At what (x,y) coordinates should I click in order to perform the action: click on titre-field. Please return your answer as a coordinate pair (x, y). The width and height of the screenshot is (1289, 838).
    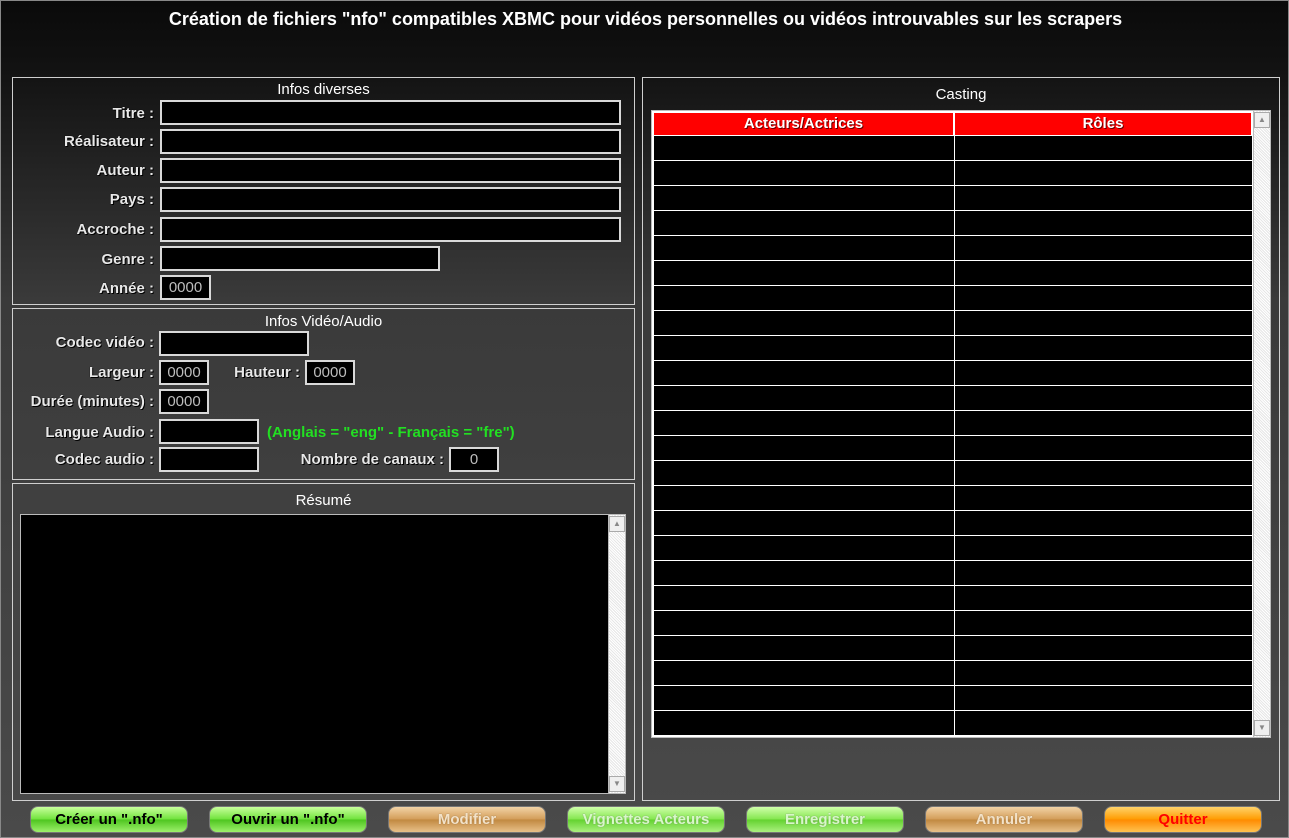
    Looking at the image, I should click on (390, 112).